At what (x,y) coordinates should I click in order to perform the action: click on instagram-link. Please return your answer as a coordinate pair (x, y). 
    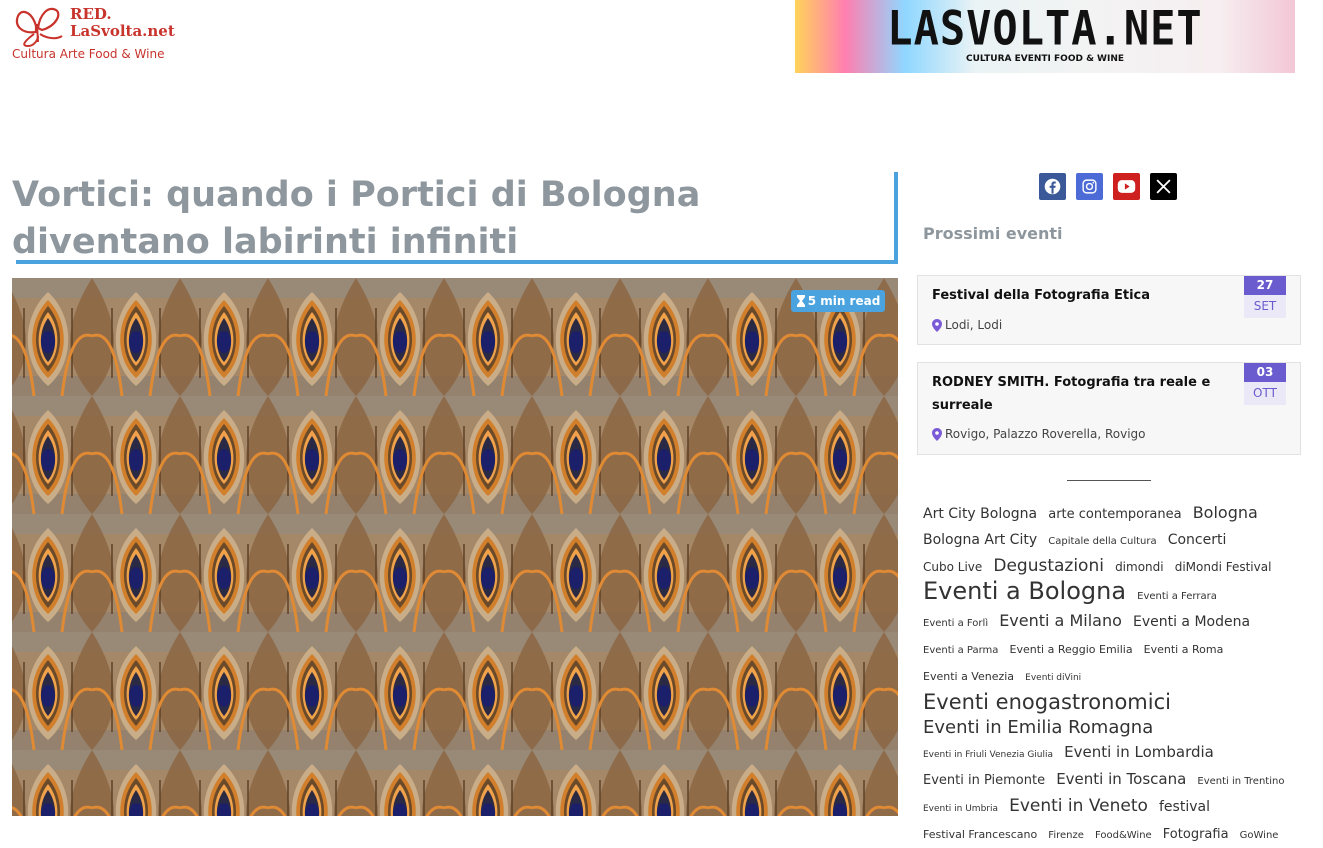
    Looking at the image, I should click on (1089, 186).